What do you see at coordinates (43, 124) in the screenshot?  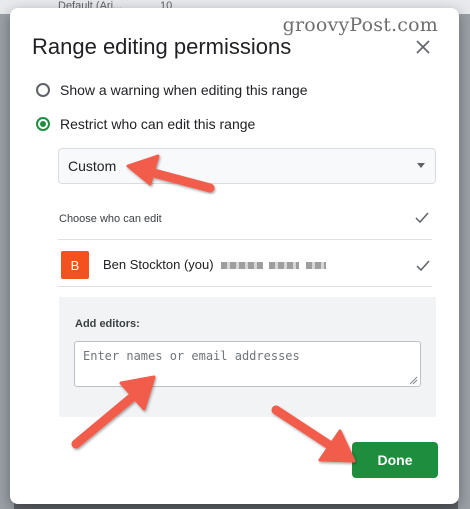 I see `radio-button-checked` at bounding box center [43, 124].